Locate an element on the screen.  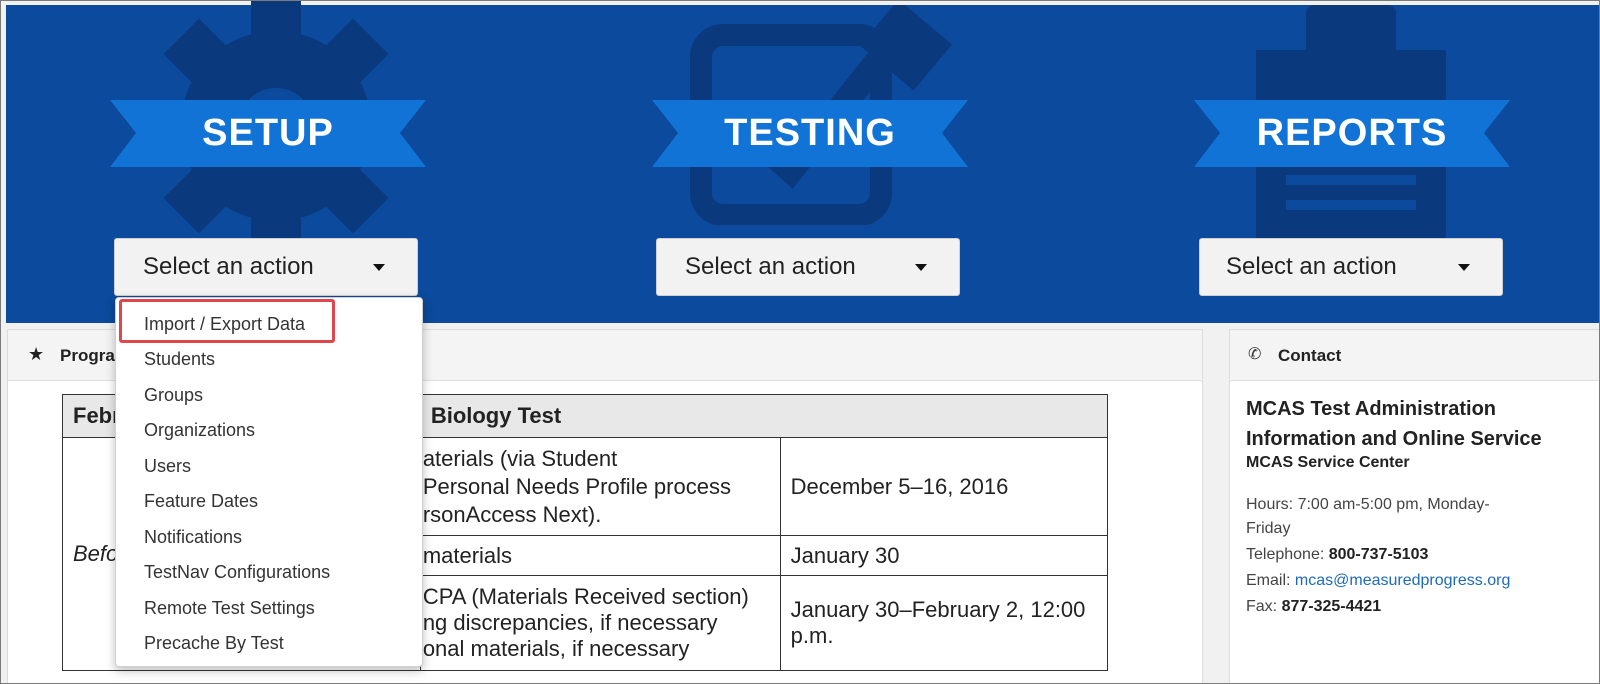
highlight-box is located at coordinates (227, 321).